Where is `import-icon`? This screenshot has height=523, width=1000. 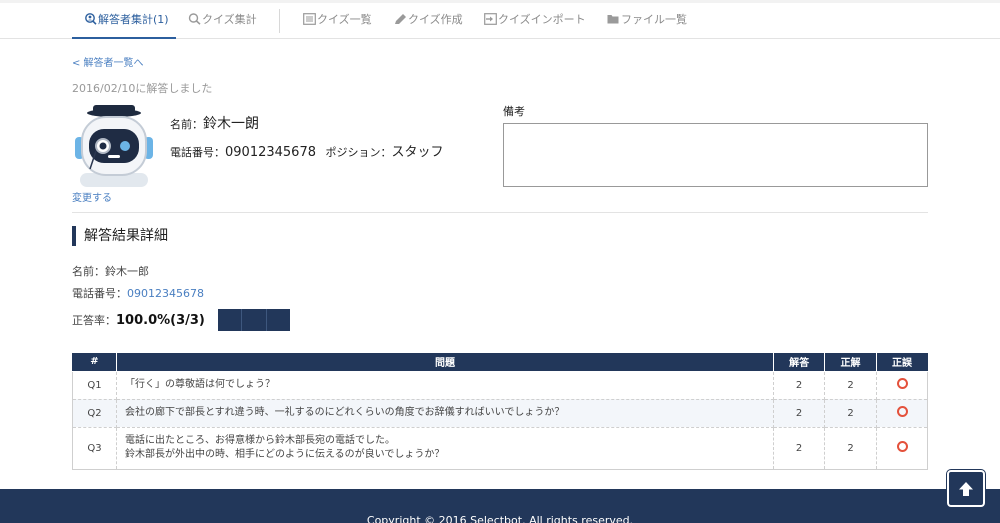
import-icon is located at coordinates (490, 19).